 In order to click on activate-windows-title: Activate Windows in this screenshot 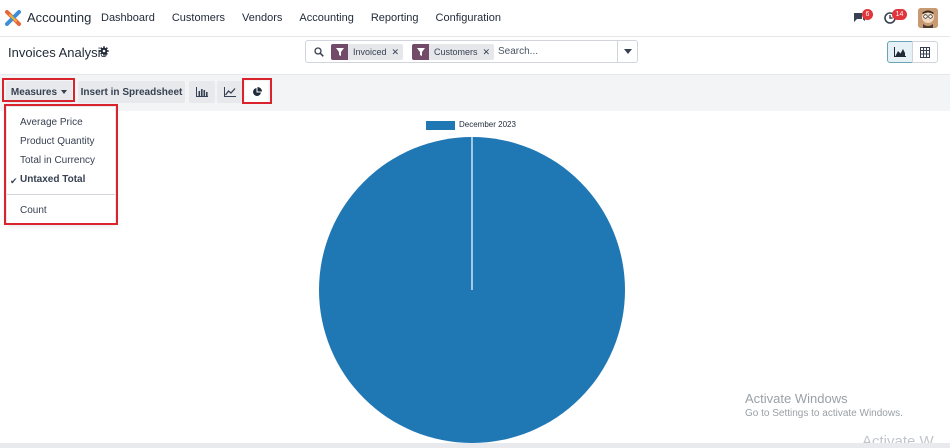, I will do `click(796, 398)`.